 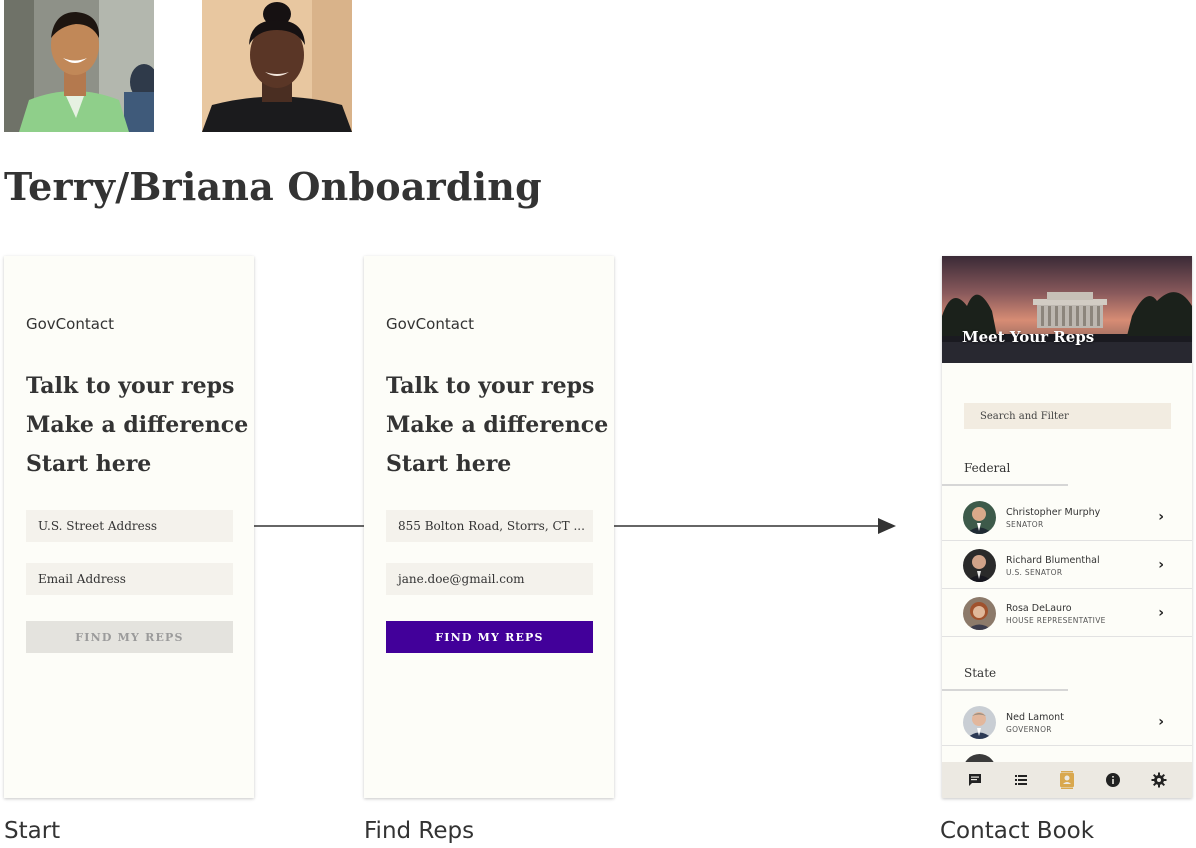 I want to click on rep-title: GOVERNOR, so click(x=1029, y=729).